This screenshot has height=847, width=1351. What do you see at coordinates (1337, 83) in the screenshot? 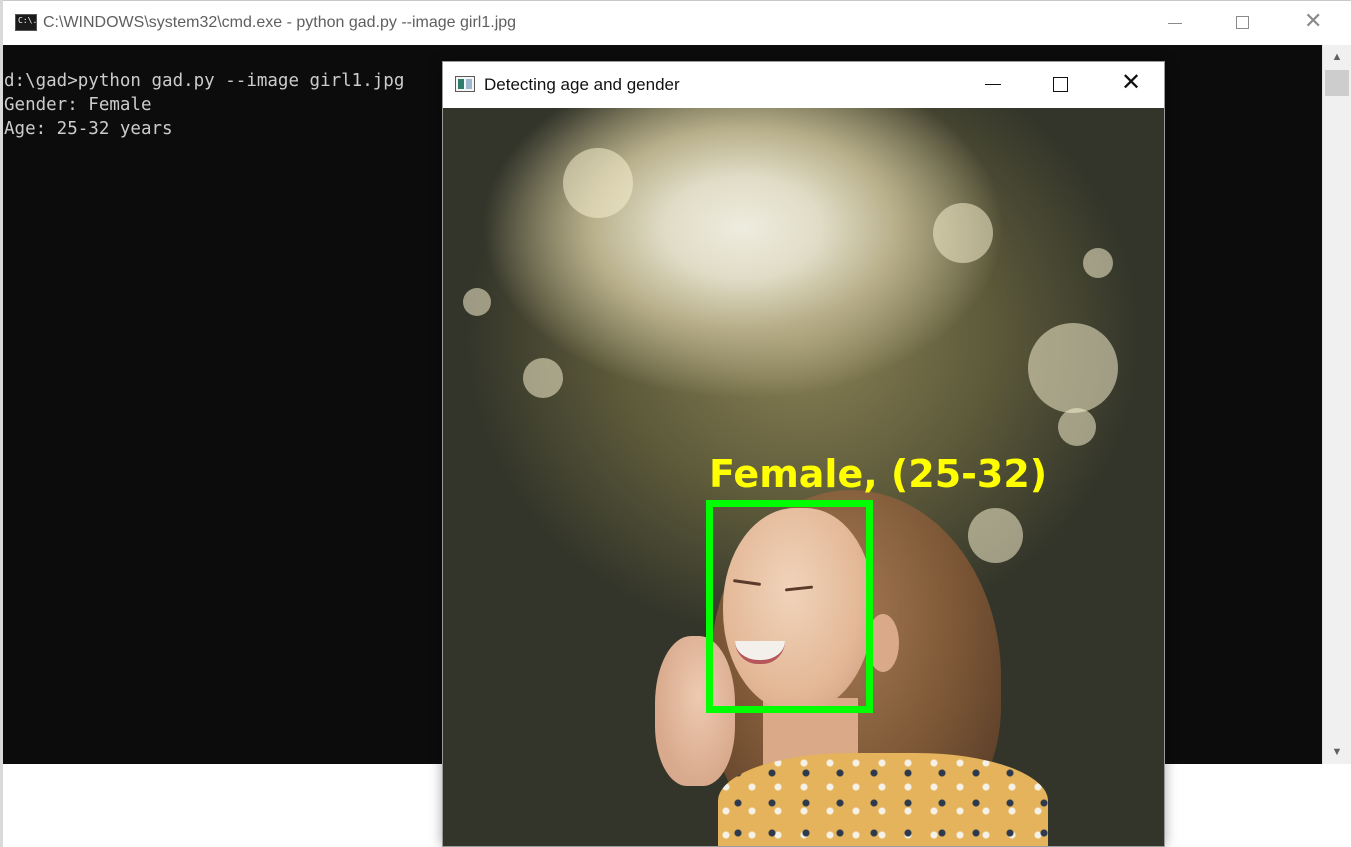
I see `scroll-thumb` at bounding box center [1337, 83].